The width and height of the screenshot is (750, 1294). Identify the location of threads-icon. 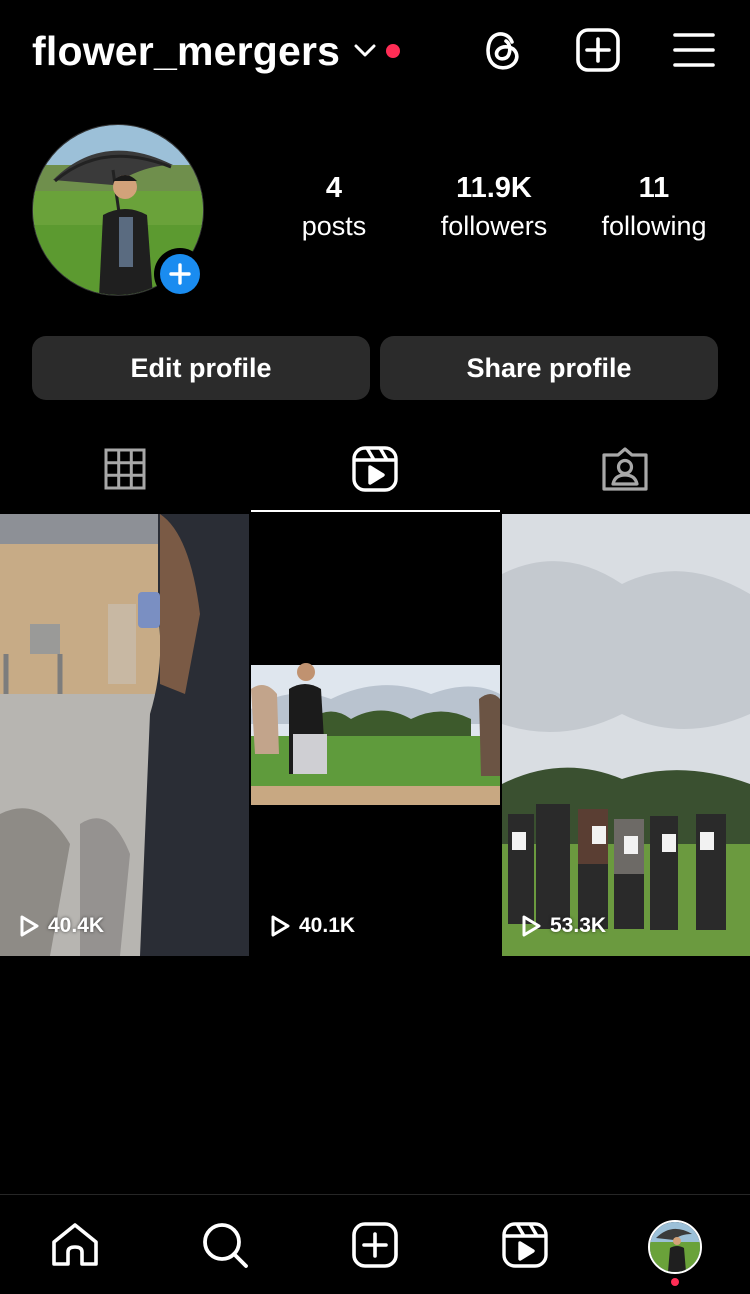
(502, 50).